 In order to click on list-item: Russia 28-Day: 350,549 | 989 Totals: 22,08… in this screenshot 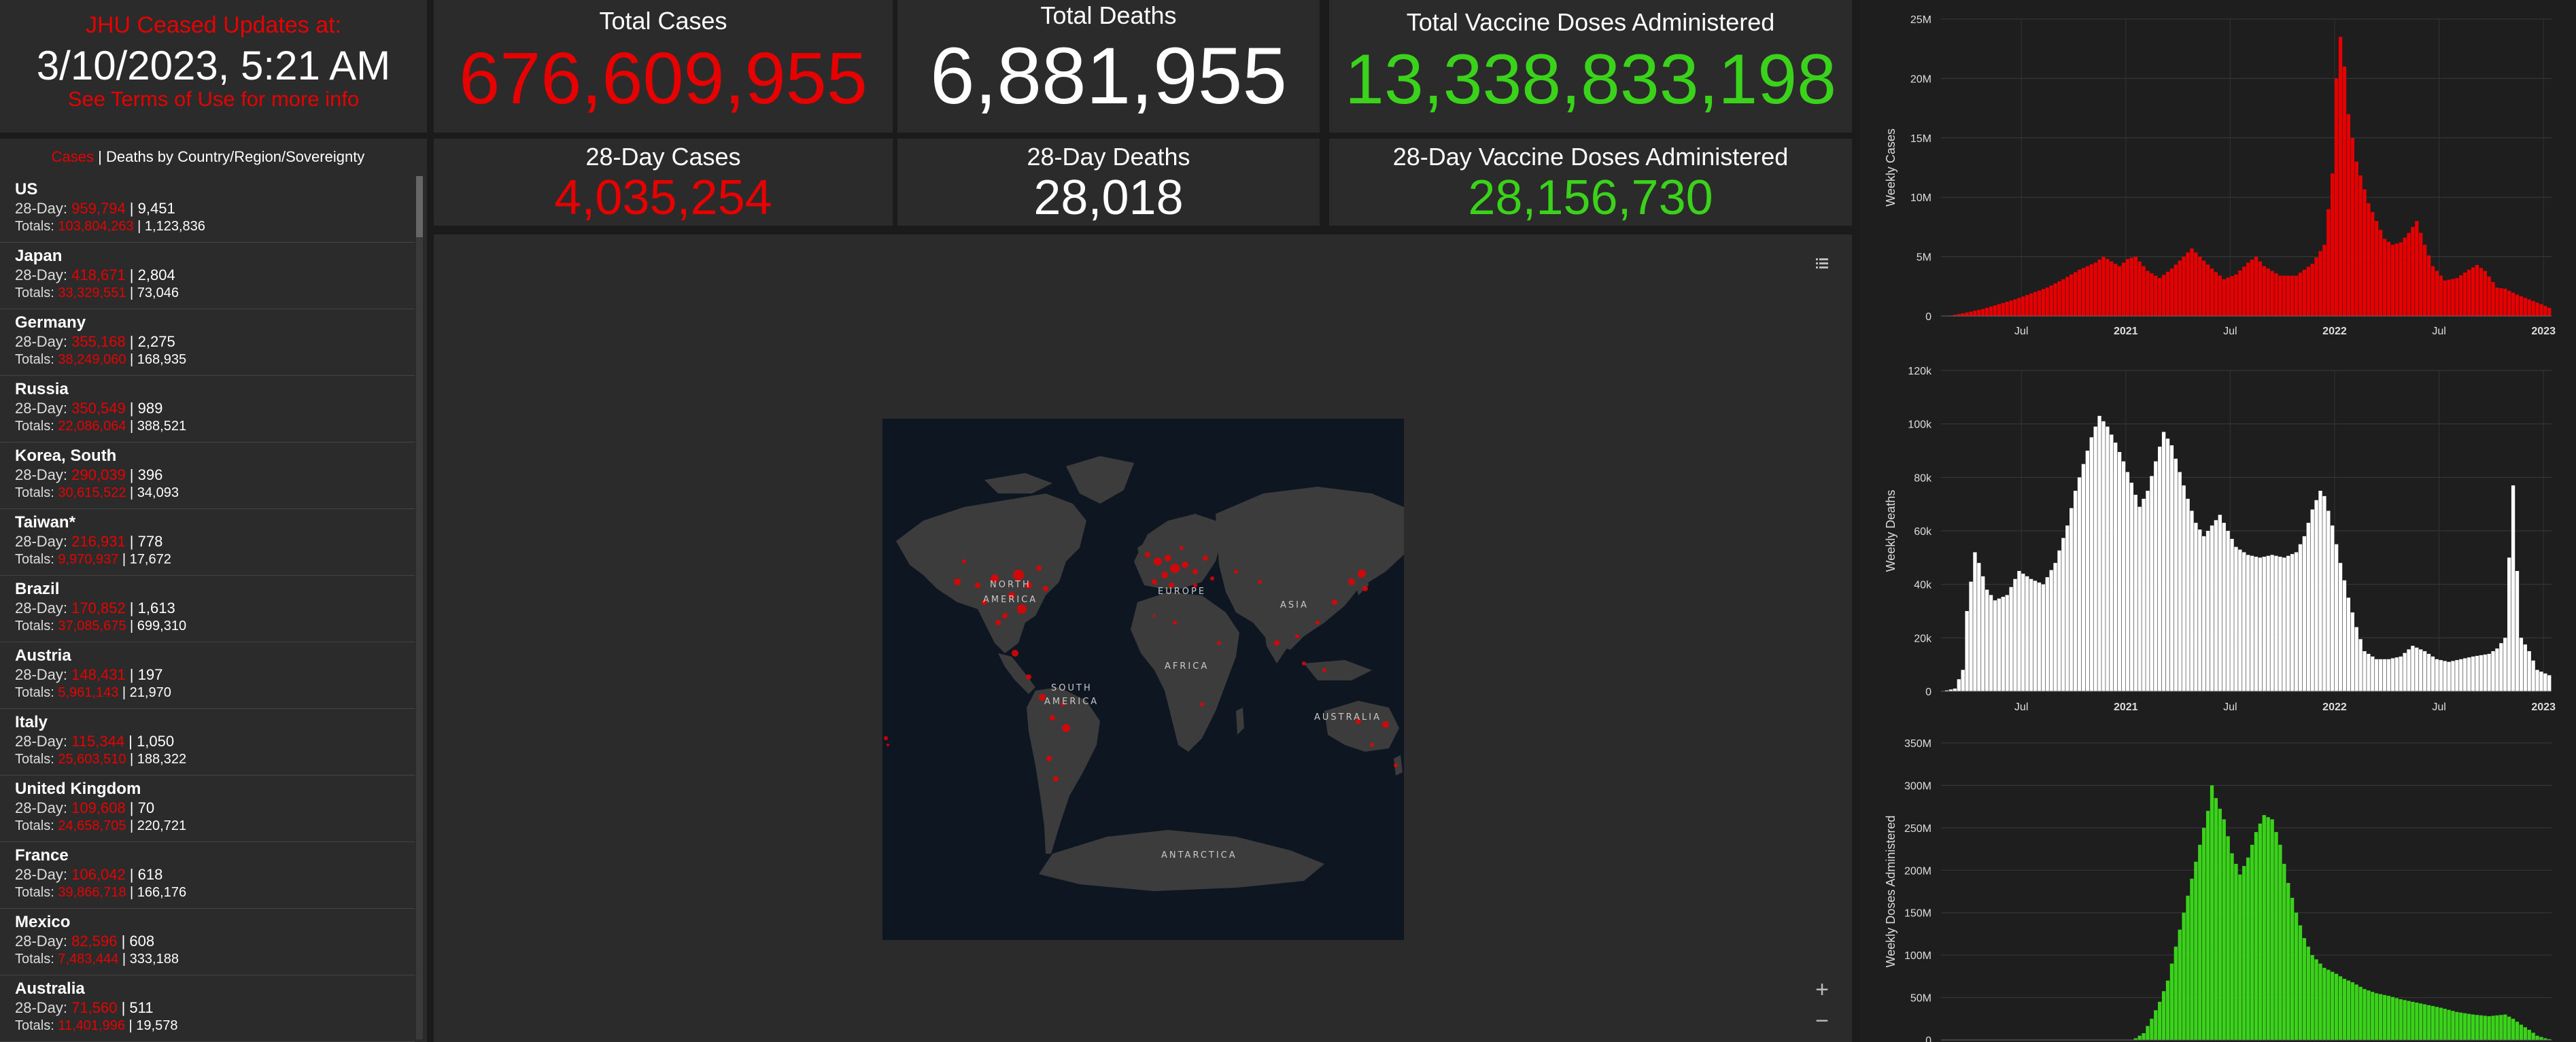, I will do `click(207, 409)`.